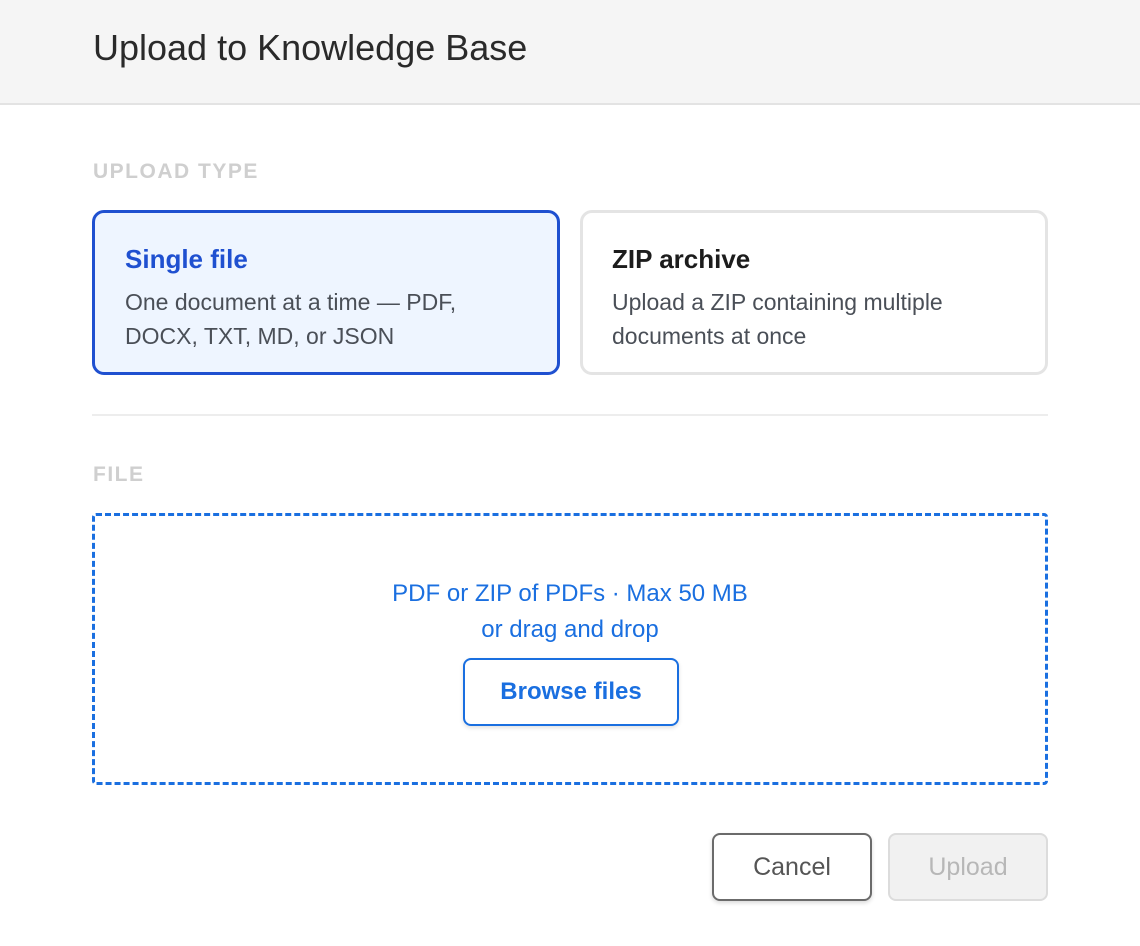 The height and width of the screenshot is (946, 1140). I want to click on option-zip-archive-title: ZIP archive, so click(681, 259).